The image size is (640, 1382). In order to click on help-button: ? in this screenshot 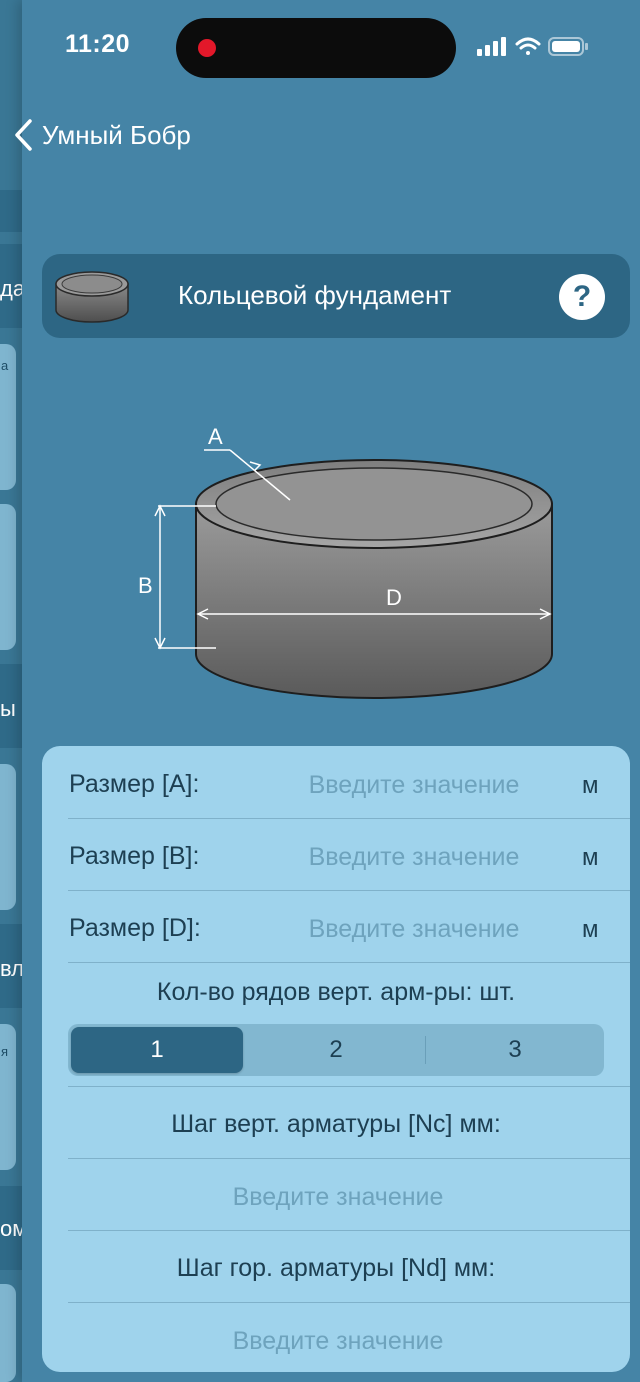, I will do `click(582, 297)`.